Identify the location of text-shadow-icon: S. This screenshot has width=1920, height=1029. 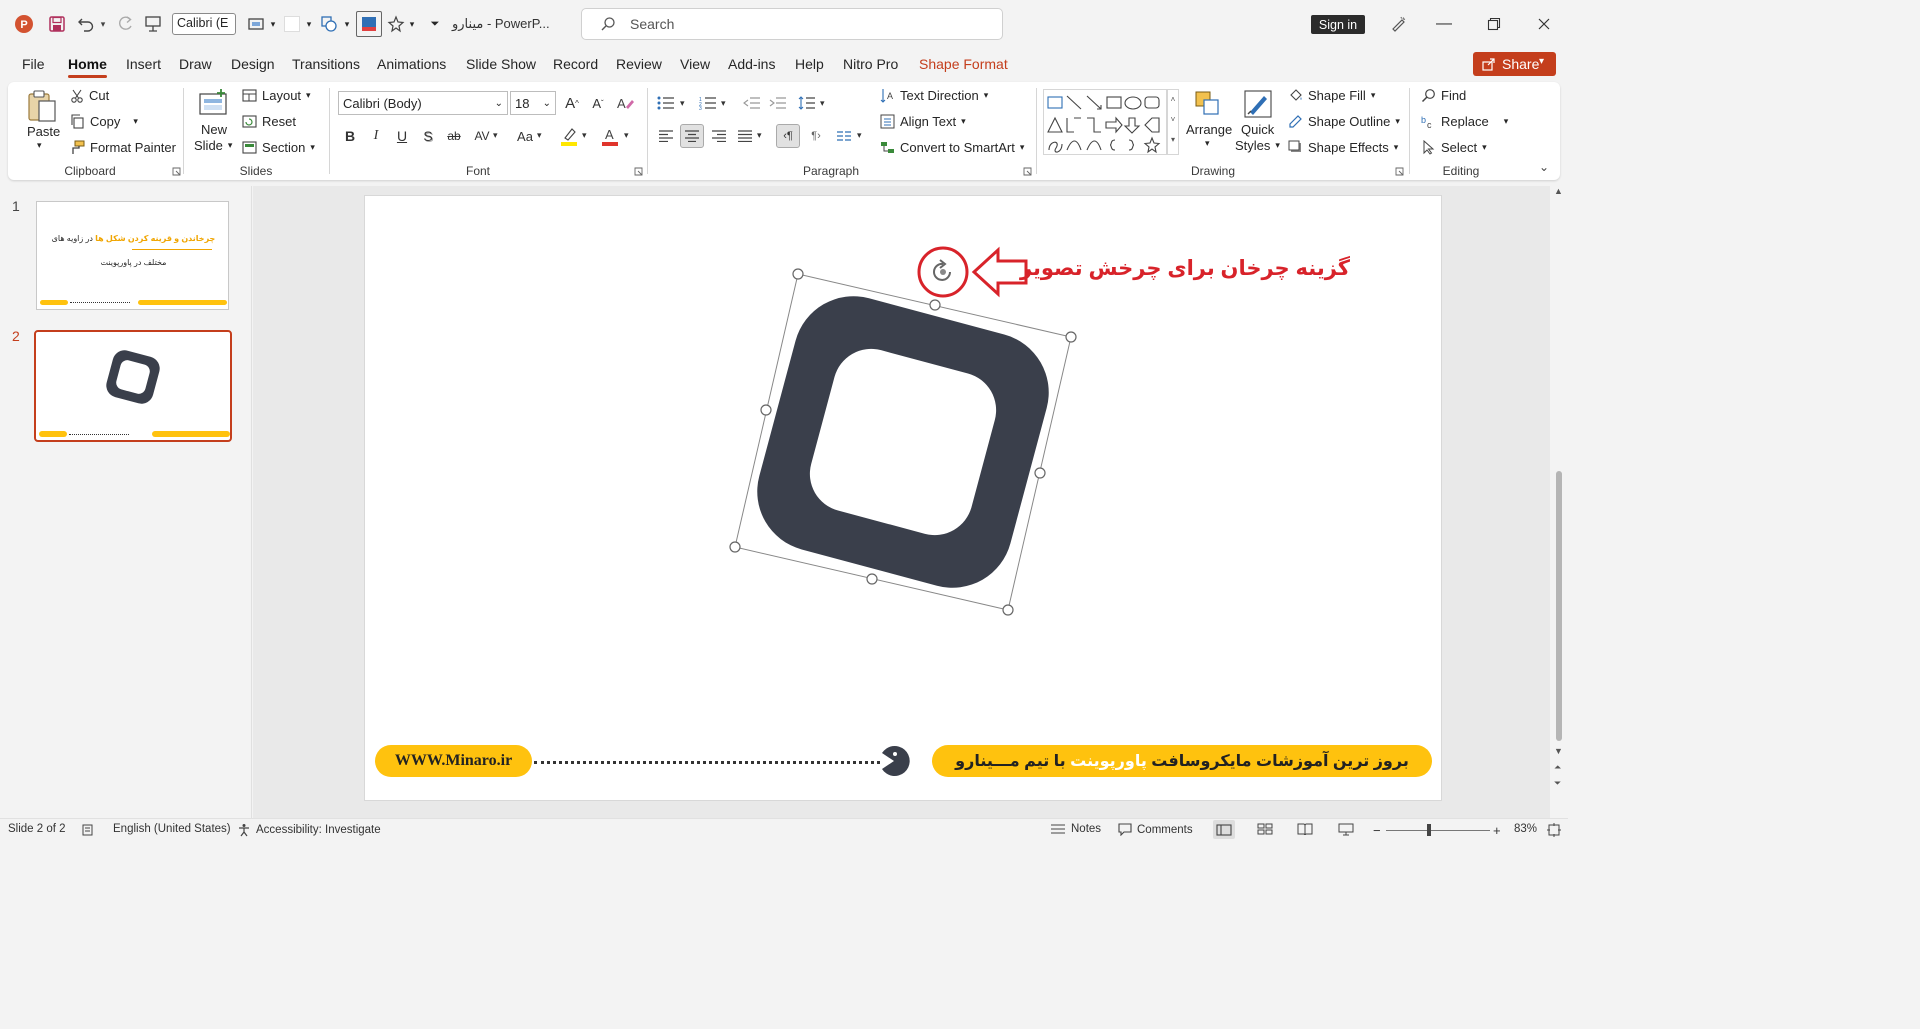
(428, 136).